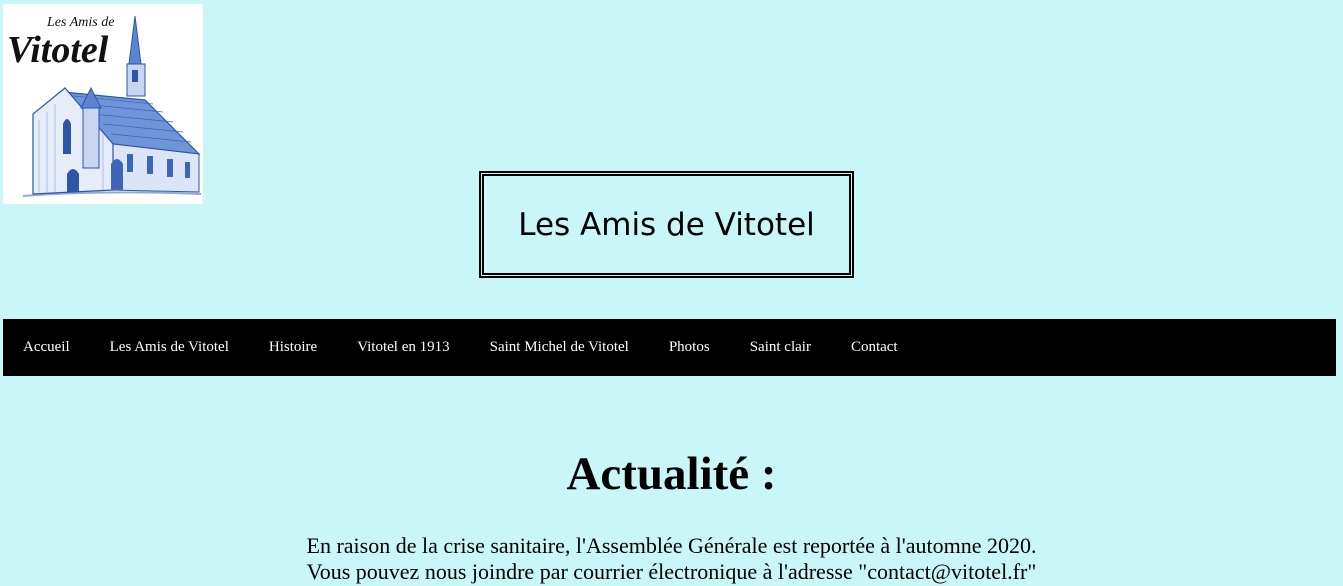 The height and width of the screenshot is (586, 1343). What do you see at coordinates (874, 347) in the screenshot?
I see `nav-item-contact: Contact` at bounding box center [874, 347].